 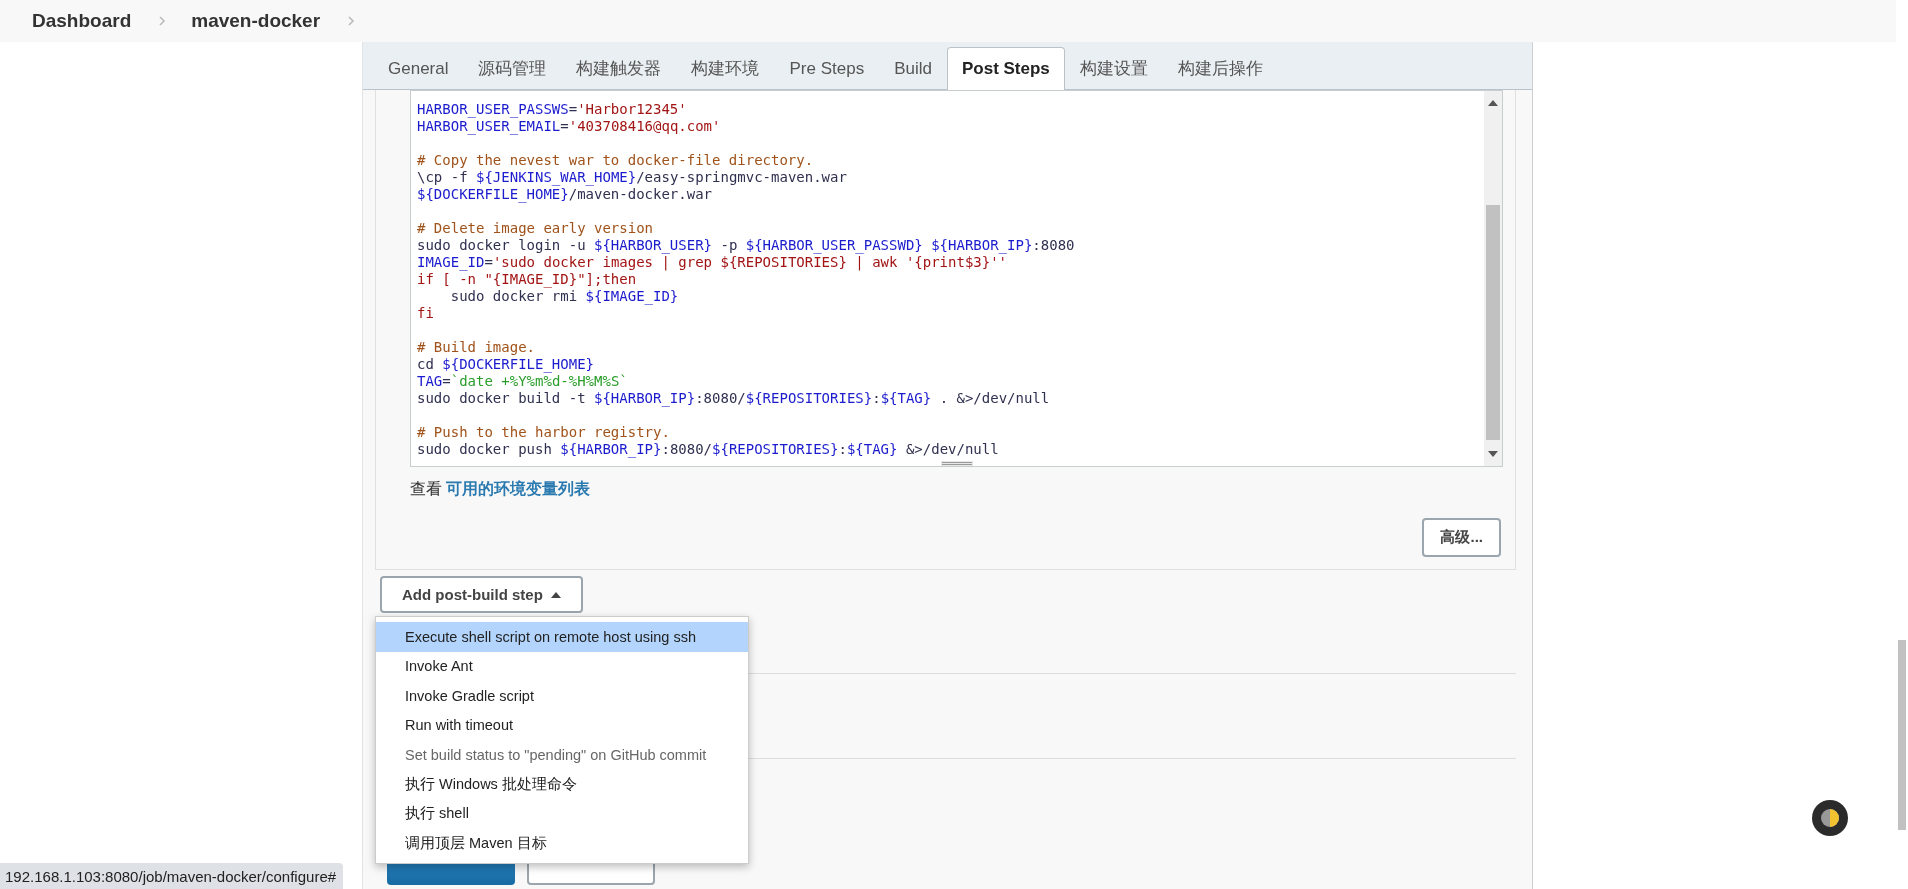 I want to click on breadcrumb-link: maven-docker, so click(x=256, y=21).